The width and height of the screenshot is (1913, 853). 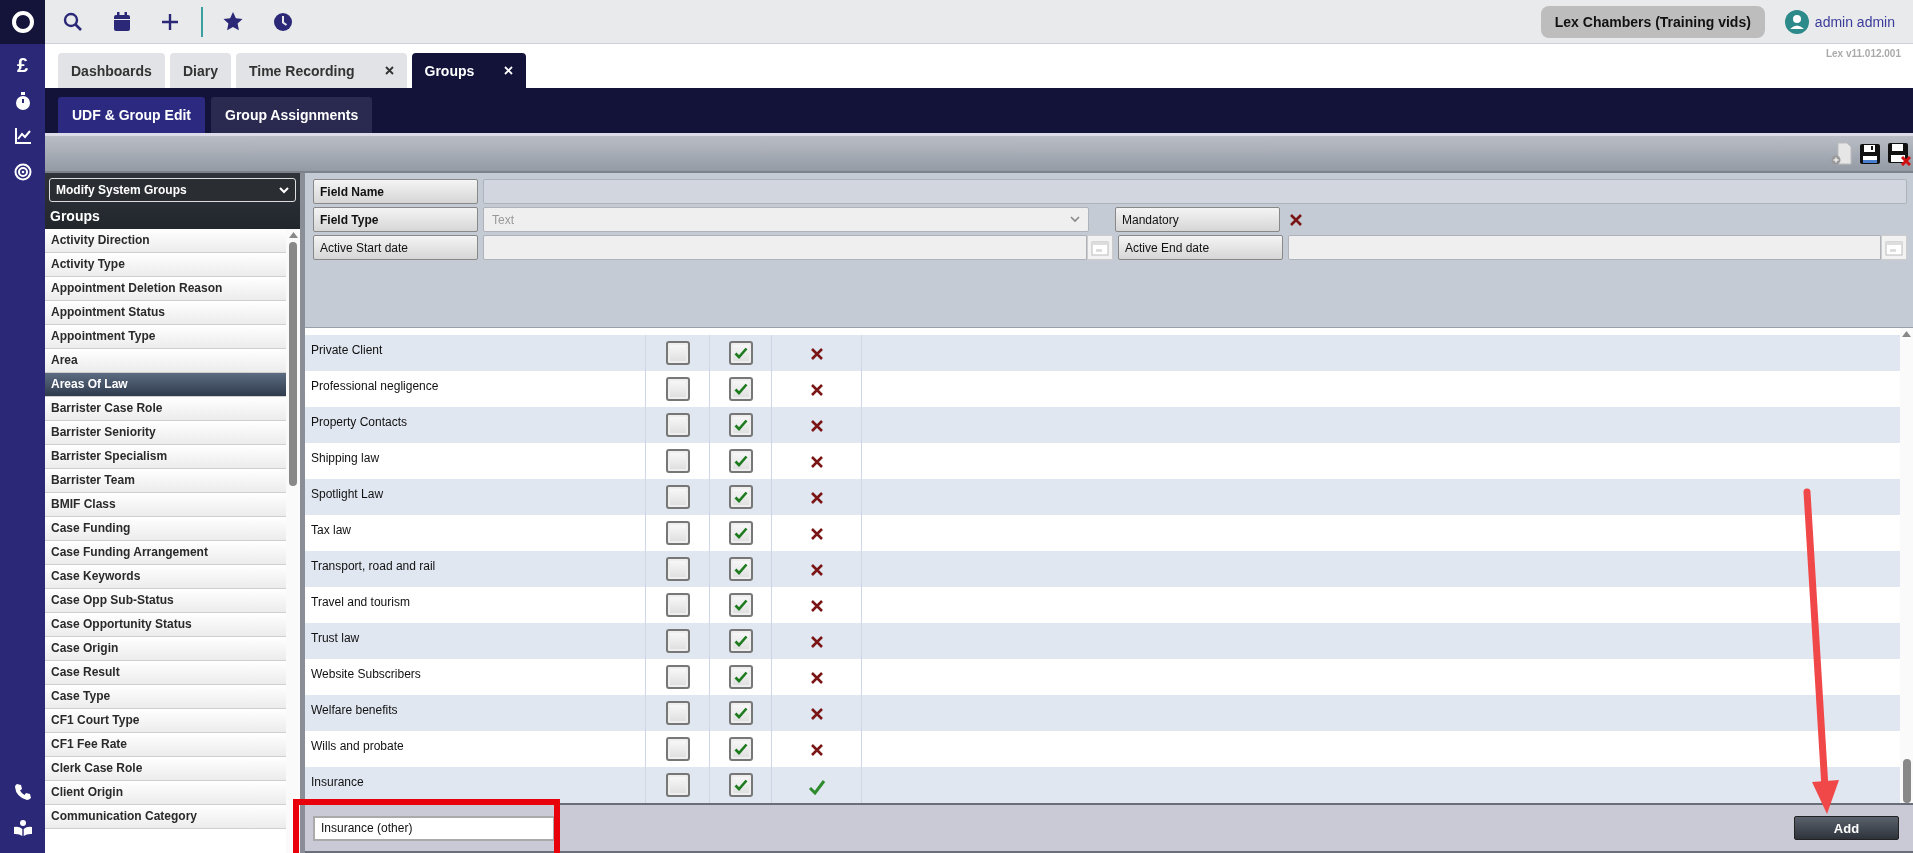 I want to click on clock-icon, so click(x=283, y=21).